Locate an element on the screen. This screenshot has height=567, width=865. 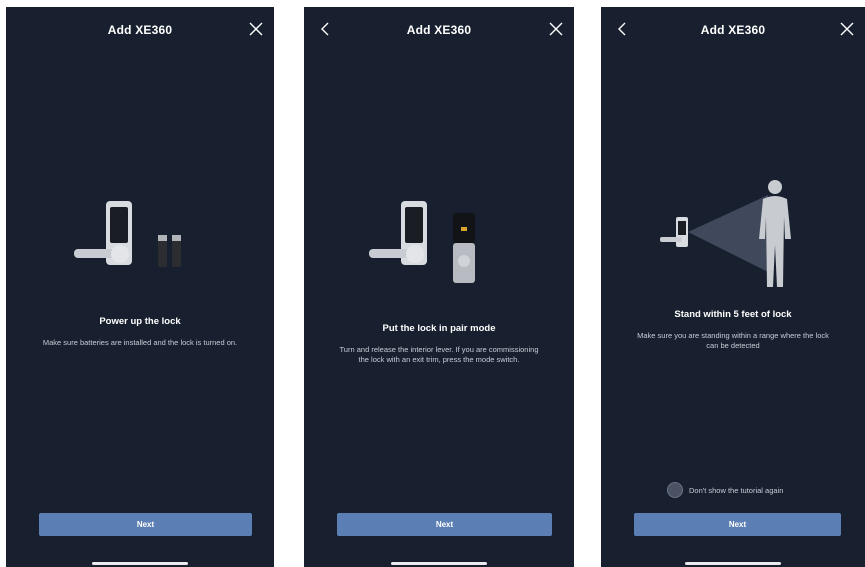
person-near-lock-illustration is located at coordinates (733, 237).